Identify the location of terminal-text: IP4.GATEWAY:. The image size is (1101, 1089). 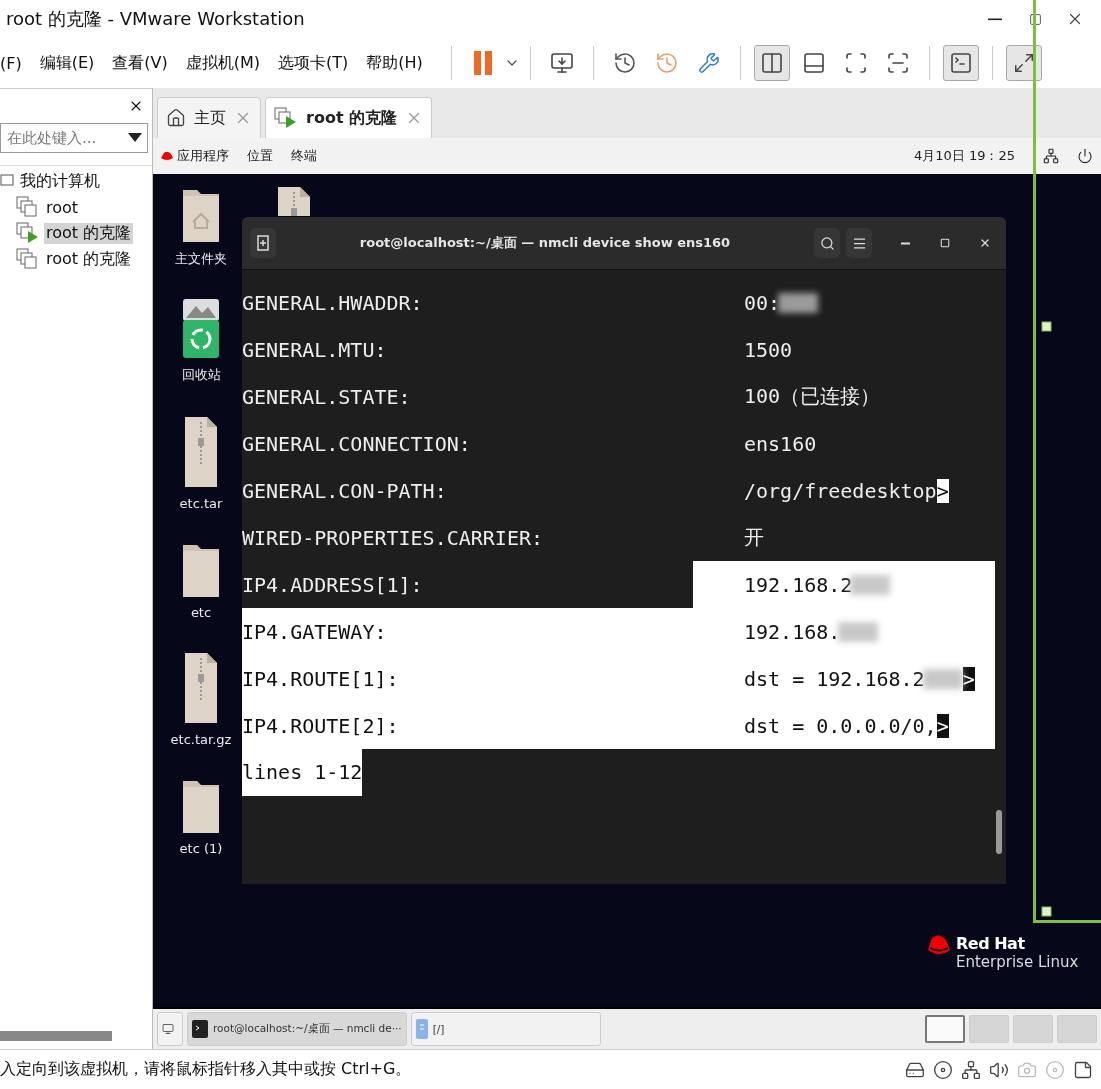
(467, 631).